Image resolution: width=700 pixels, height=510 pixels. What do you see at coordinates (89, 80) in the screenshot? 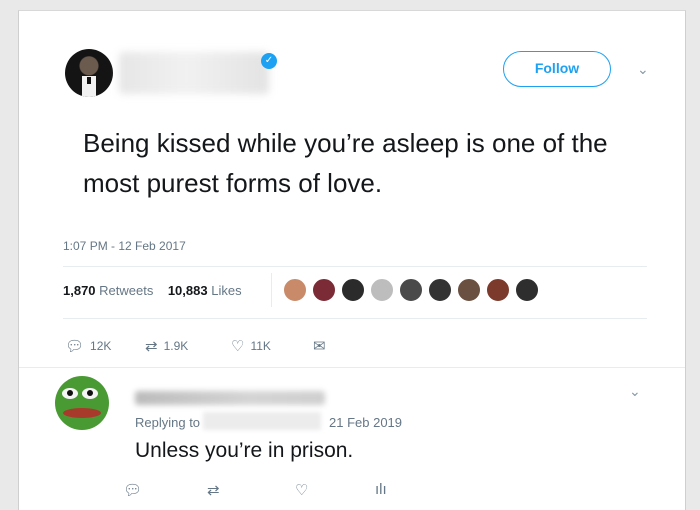
I see `avatar-bowtie` at bounding box center [89, 80].